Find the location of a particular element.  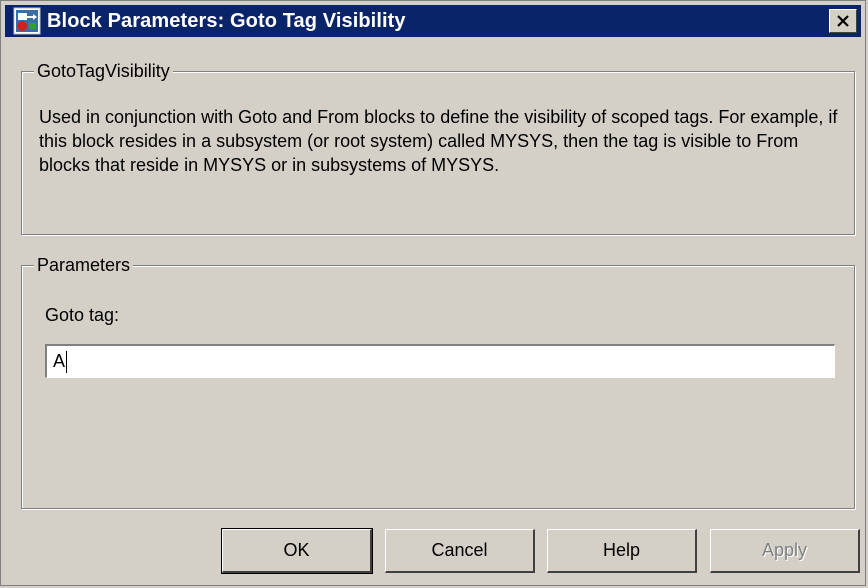

help-button: Help is located at coordinates (622, 551).